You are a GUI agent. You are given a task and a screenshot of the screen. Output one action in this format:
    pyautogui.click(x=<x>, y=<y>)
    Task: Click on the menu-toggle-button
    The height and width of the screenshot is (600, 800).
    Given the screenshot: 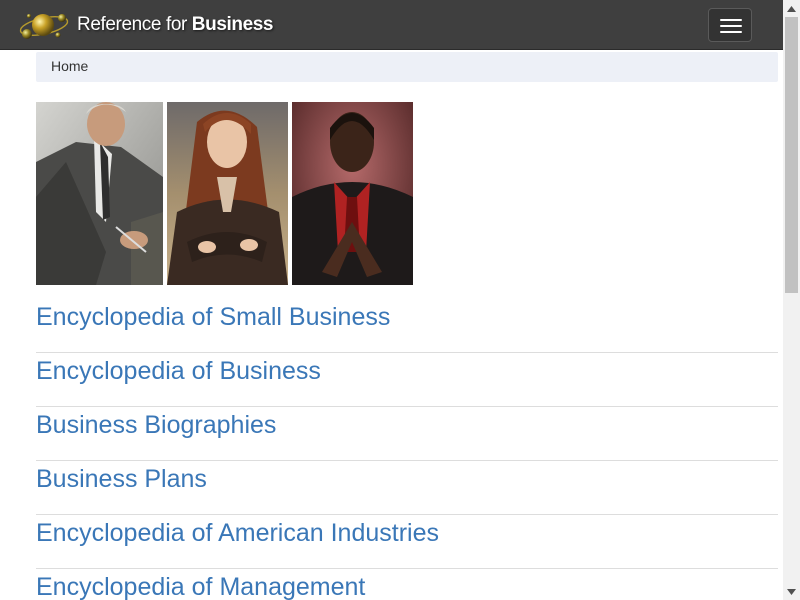 What is the action you would take?
    pyautogui.click(x=730, y=25)
    